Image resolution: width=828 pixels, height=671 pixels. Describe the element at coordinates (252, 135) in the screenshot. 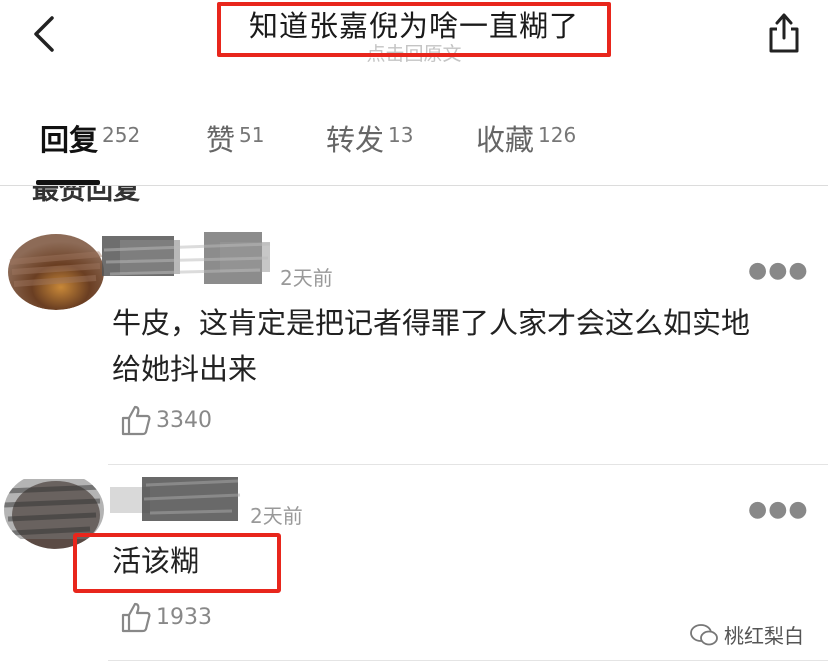

I see `tab-count: 51` at that location.